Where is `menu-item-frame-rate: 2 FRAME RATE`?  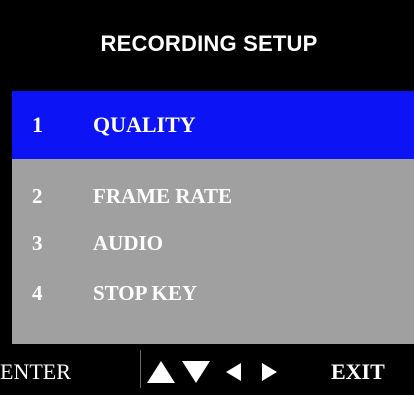
menu-item-frame-rate: 2 FRAME RATE is located at coordinates (213, 196).